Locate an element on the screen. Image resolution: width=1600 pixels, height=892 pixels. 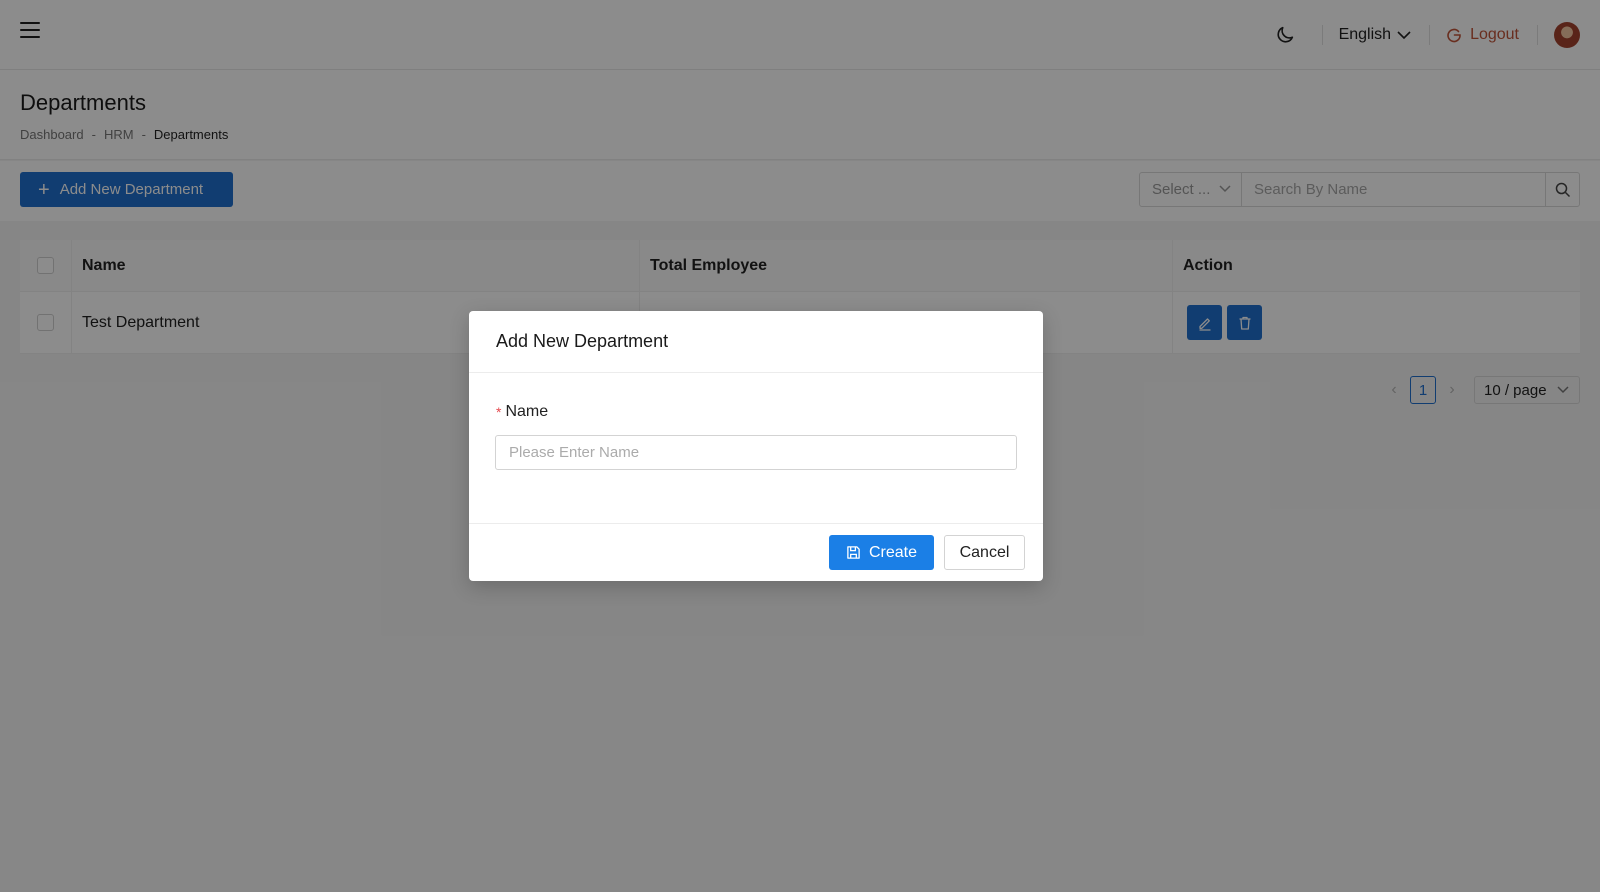
add-department-modal: Add New Department * Name Create Cancel is located at coordinates (756, 446).